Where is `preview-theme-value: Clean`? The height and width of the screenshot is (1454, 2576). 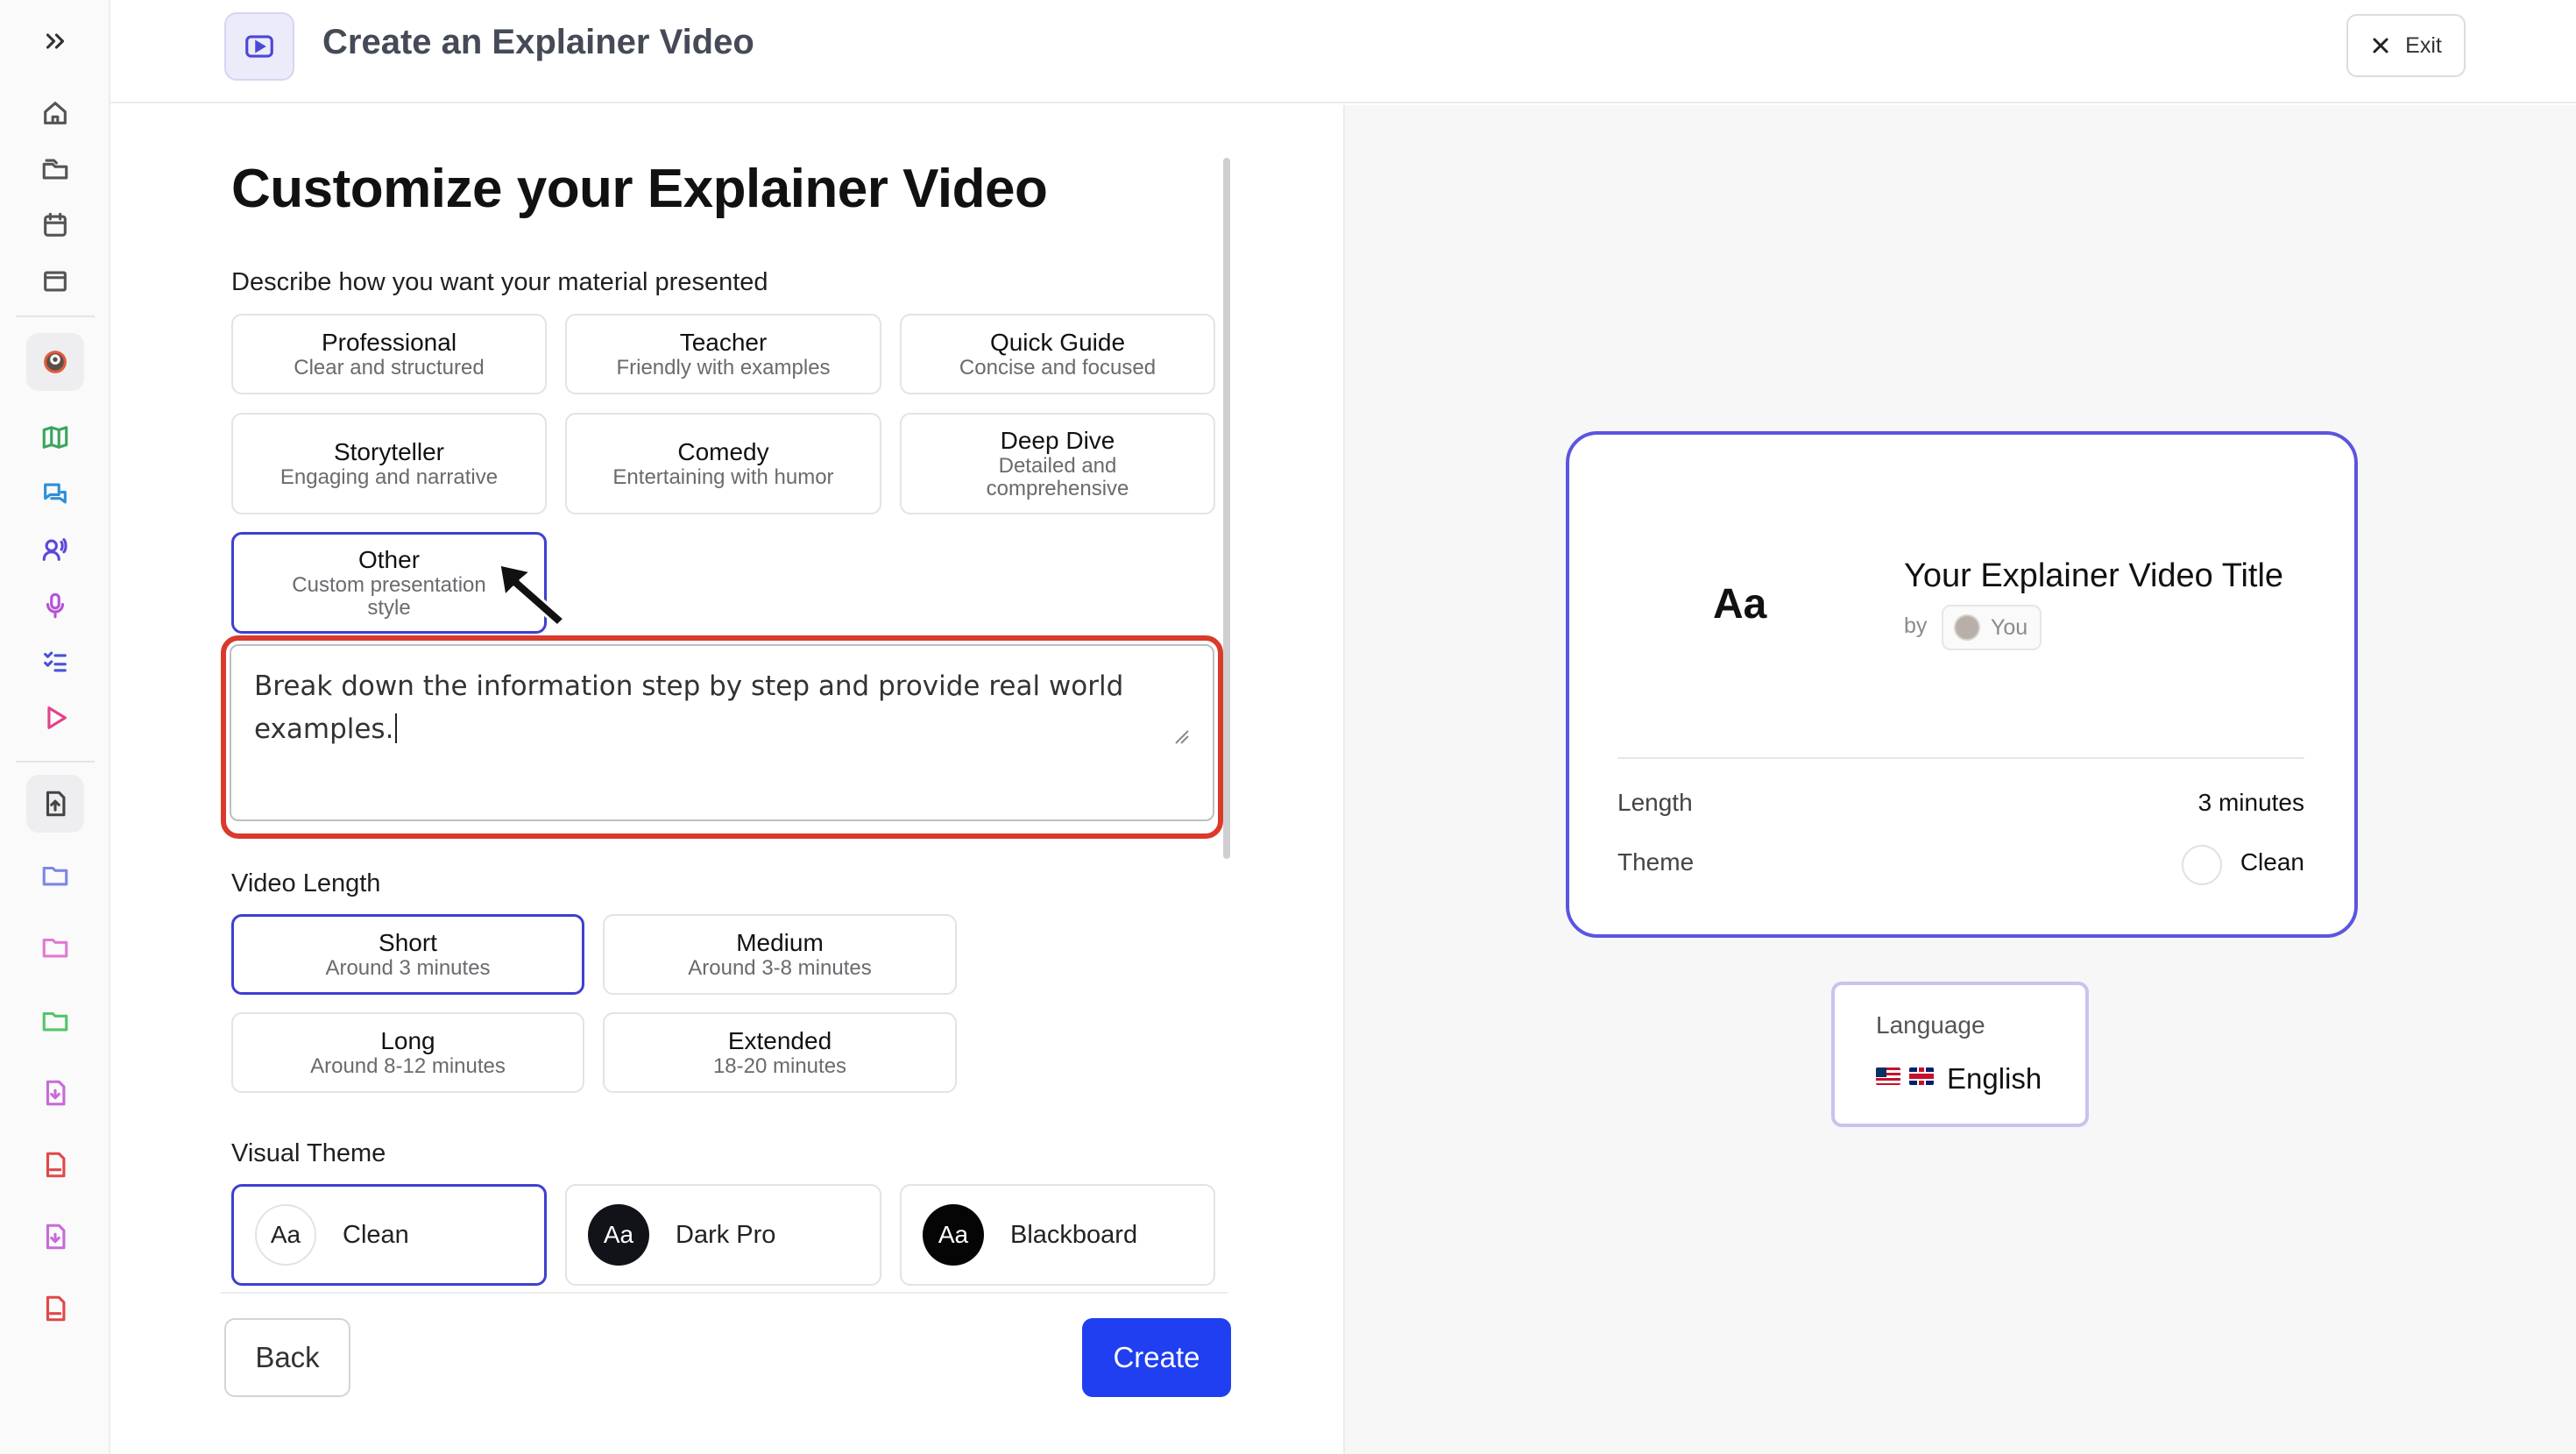 preview-theme-value: Clean is located at coordinates (2272, 862).